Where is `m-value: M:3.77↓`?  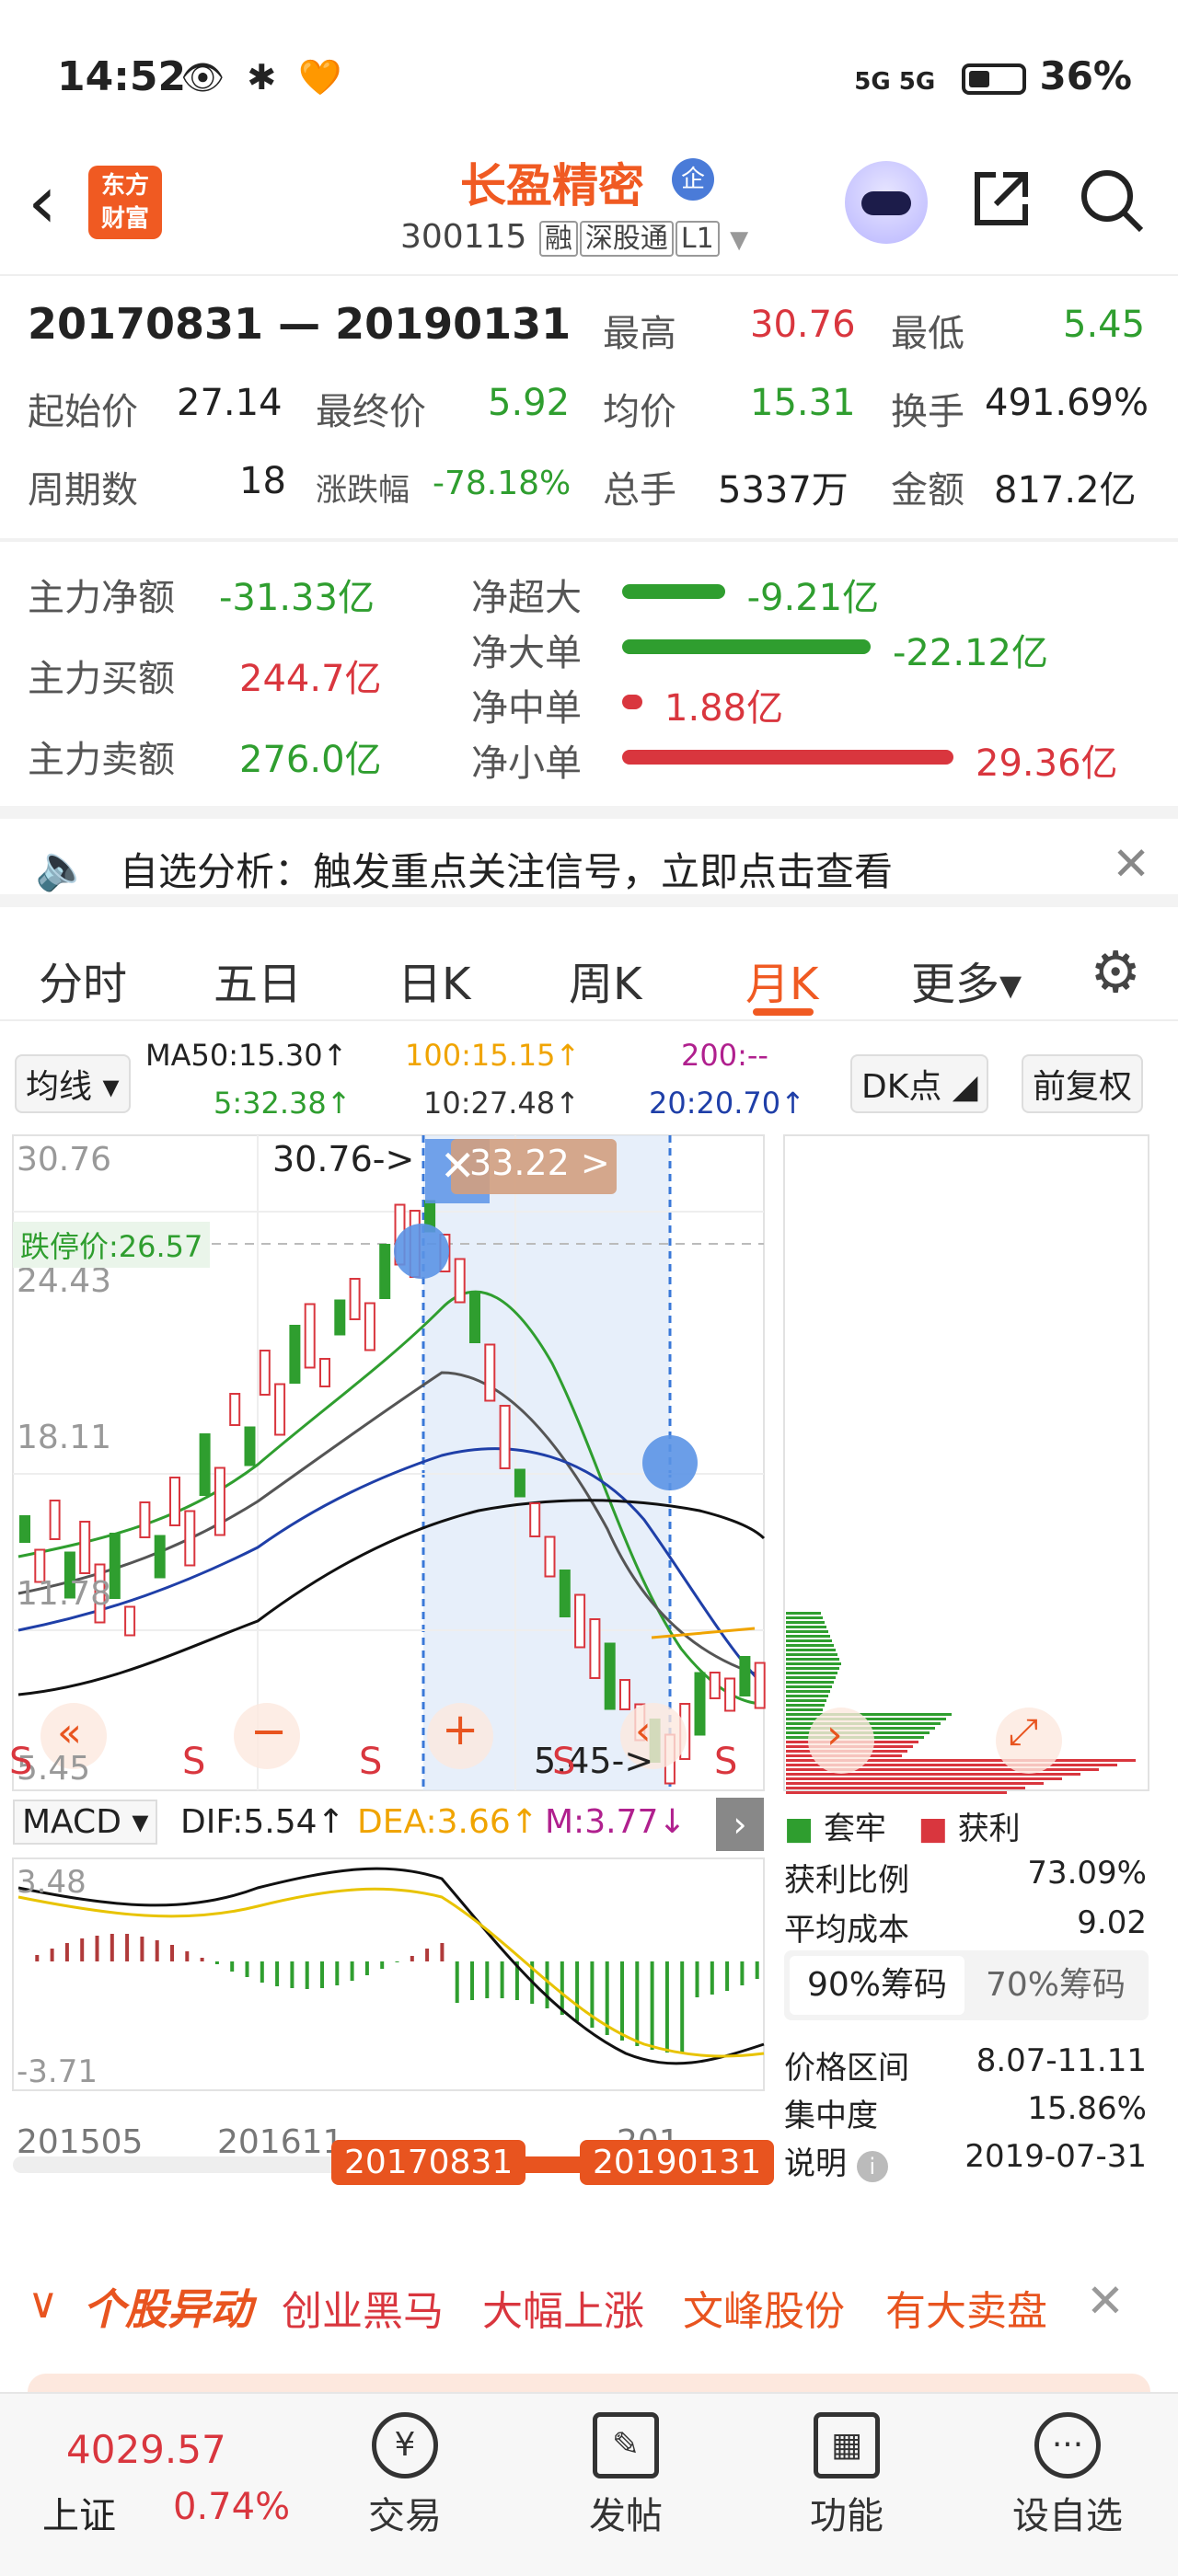 m-value: M:3.77↓ is located at coordinates (616, 1822).